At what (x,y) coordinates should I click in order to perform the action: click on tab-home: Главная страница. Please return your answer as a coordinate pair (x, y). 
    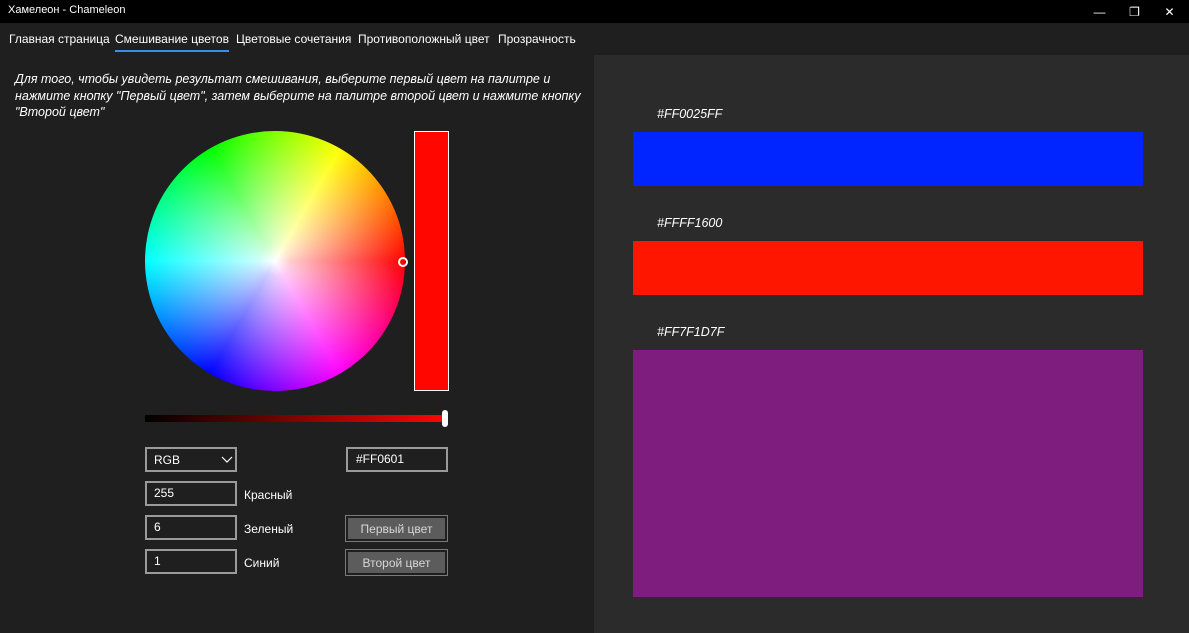
    Looking at the image, I should click on (59, 39).